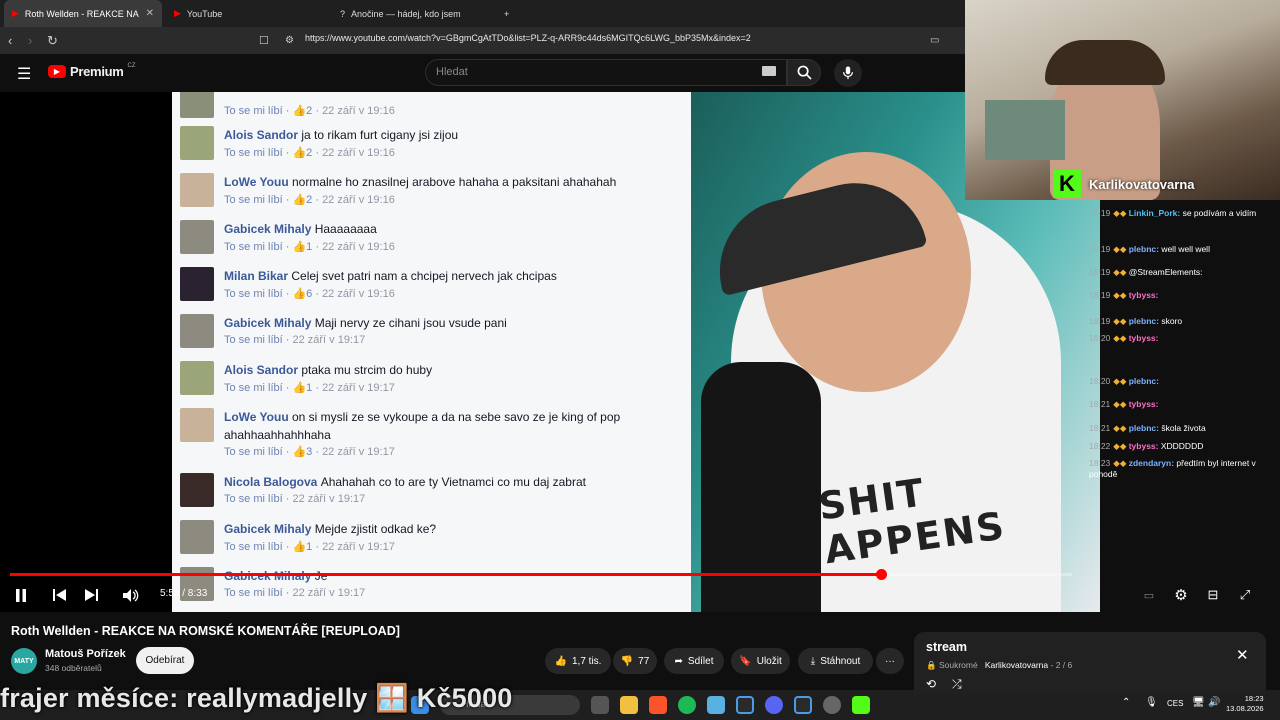  Describe the element at coordinates (600, 705) in the screenshot. I see `task-view-icon` at that location.